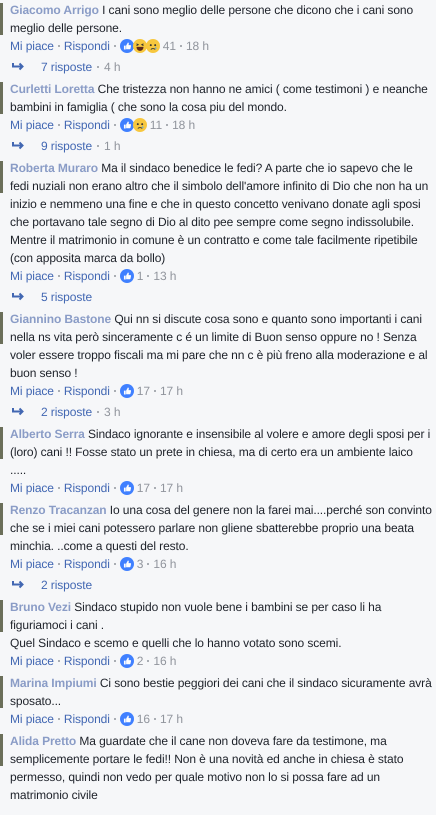  What do you see at coordinates (212, 19) in the screenshot?
I see `comment-text: Giacomo Arrigo I cani sono meglio delle persone che dicono che i cani sono meglio delle persone.` at bounding box center [212, 19].